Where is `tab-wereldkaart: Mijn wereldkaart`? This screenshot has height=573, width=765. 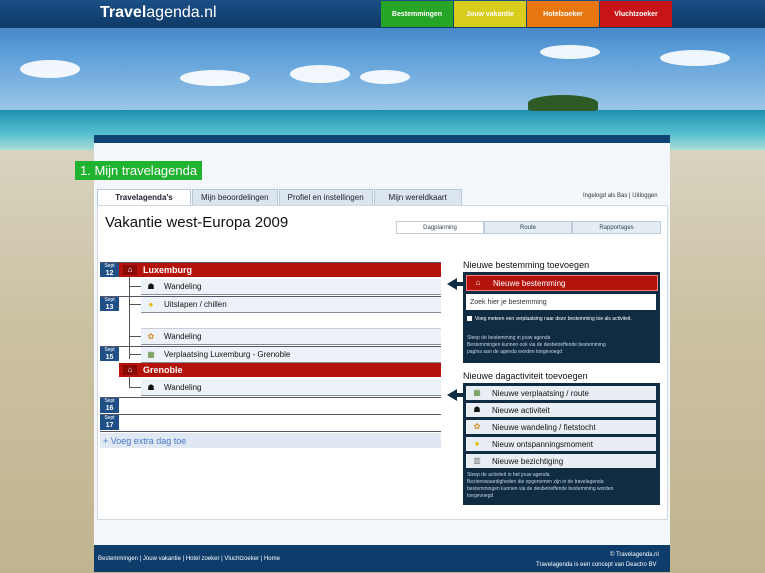 tab-wereldkaart: Mijn wereldkaart is located at coordinates (417, 197).